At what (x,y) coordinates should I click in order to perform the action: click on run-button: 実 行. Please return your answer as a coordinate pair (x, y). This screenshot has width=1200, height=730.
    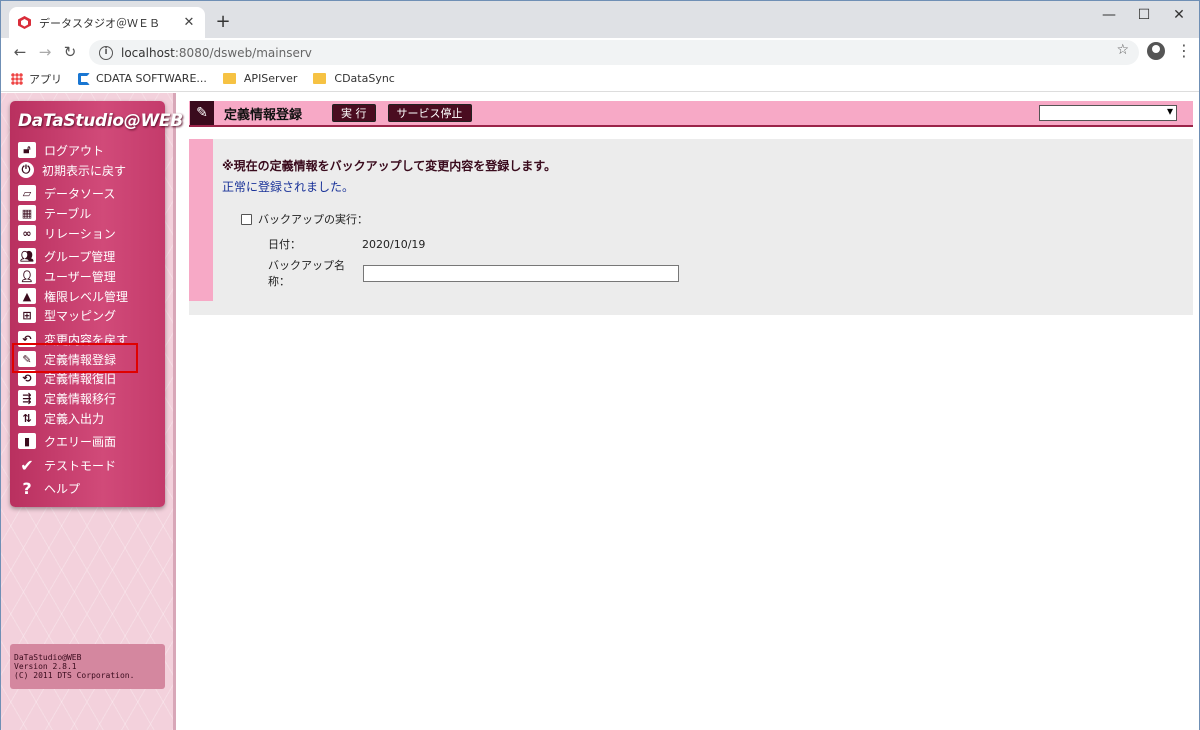
    Looking at the image, I should click on (354, 113).